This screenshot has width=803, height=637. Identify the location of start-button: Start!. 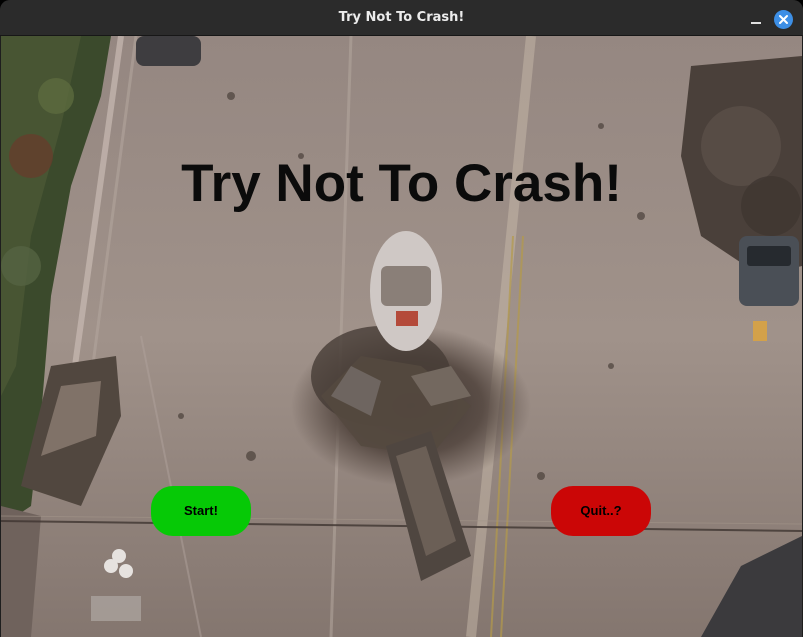
(201, 511).